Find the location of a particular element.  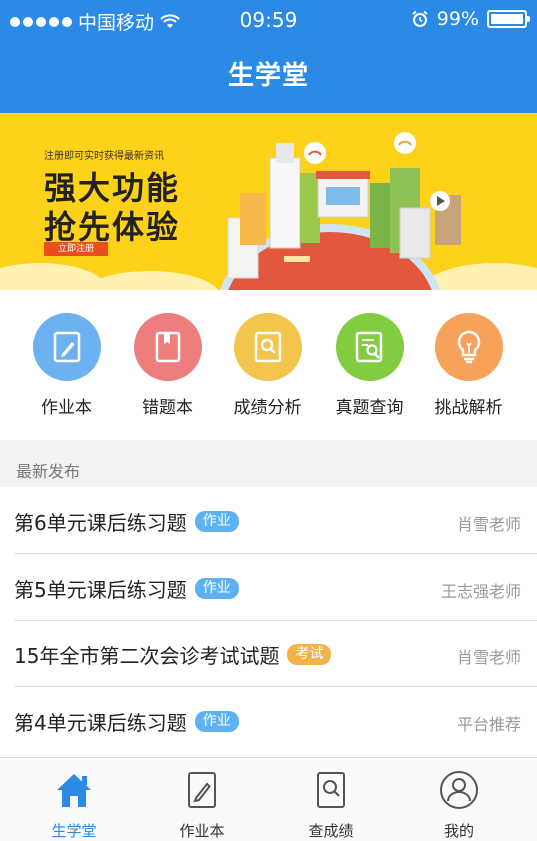

city-illustration is located at coordinates (340, 211).